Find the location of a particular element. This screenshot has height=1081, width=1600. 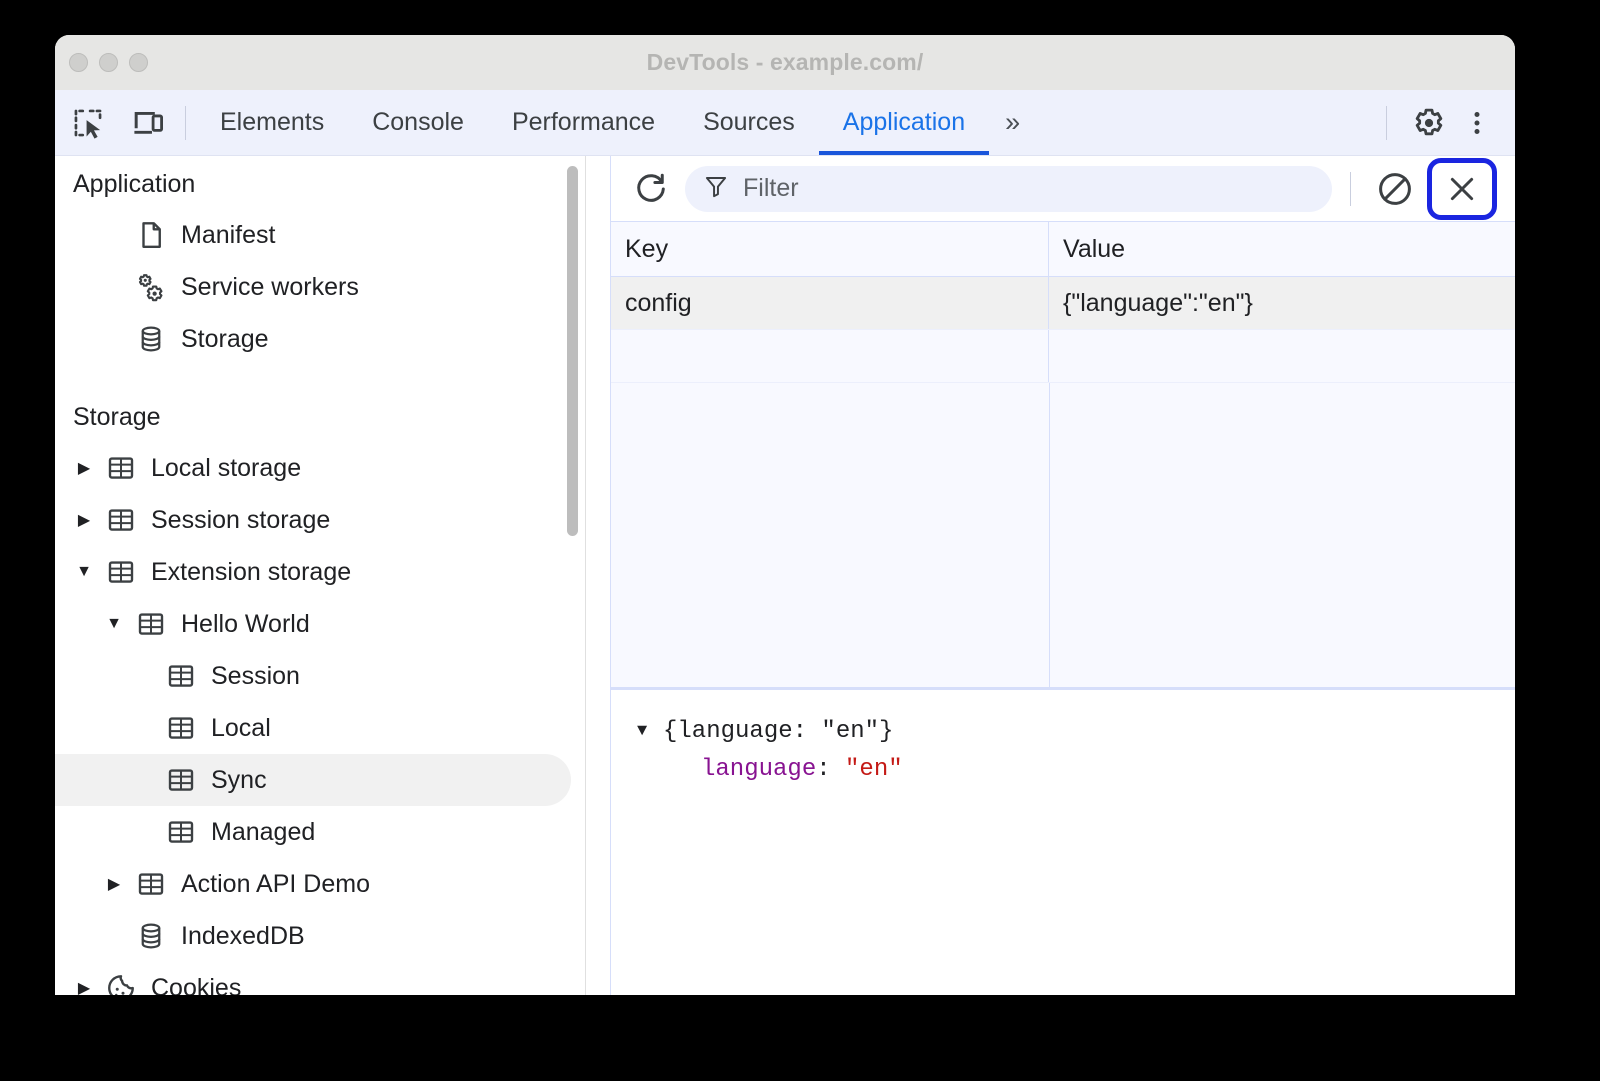

delete-selected-focus-ring is located at coordinates (1462, 188).